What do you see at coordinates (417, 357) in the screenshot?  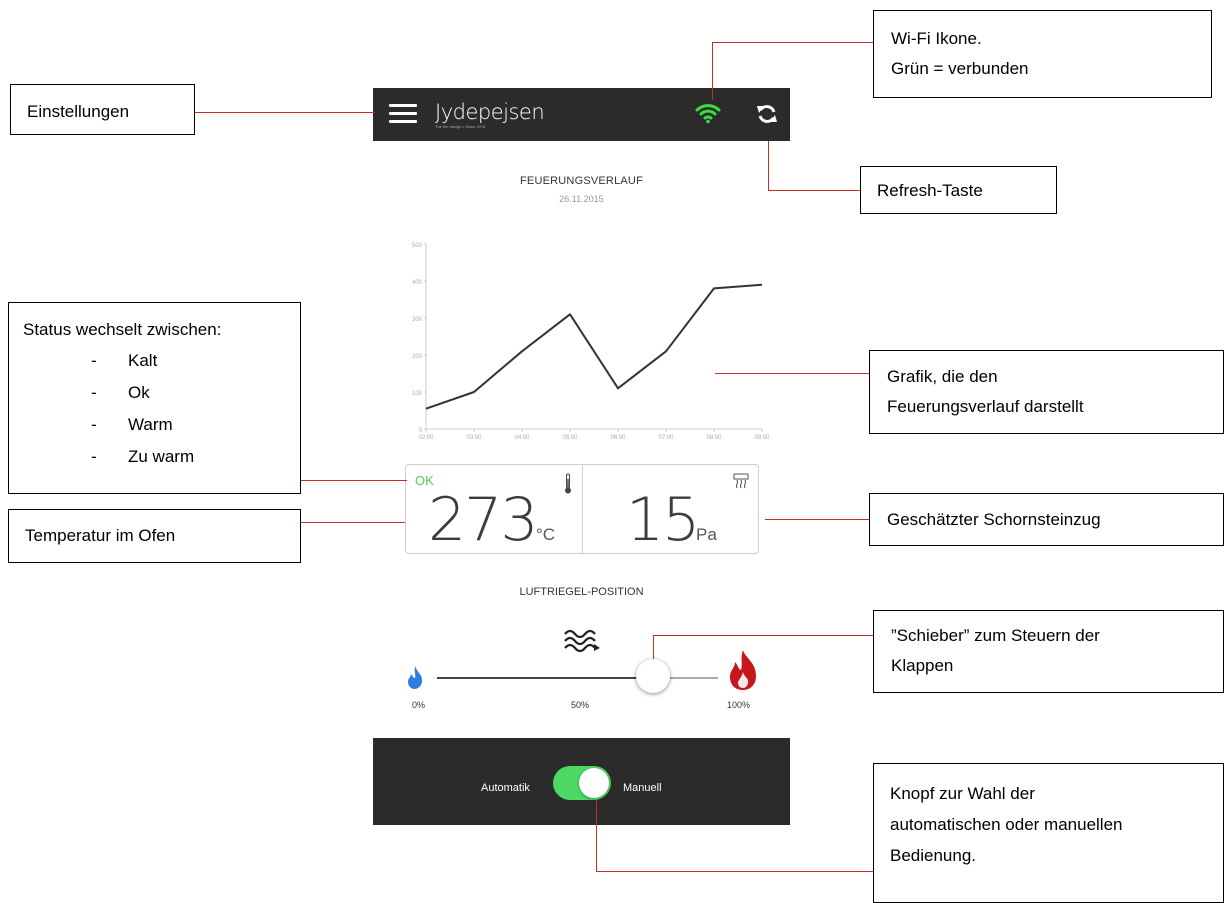 I see `chart-y-tick-label: 200` at bounding box center [417, 357].